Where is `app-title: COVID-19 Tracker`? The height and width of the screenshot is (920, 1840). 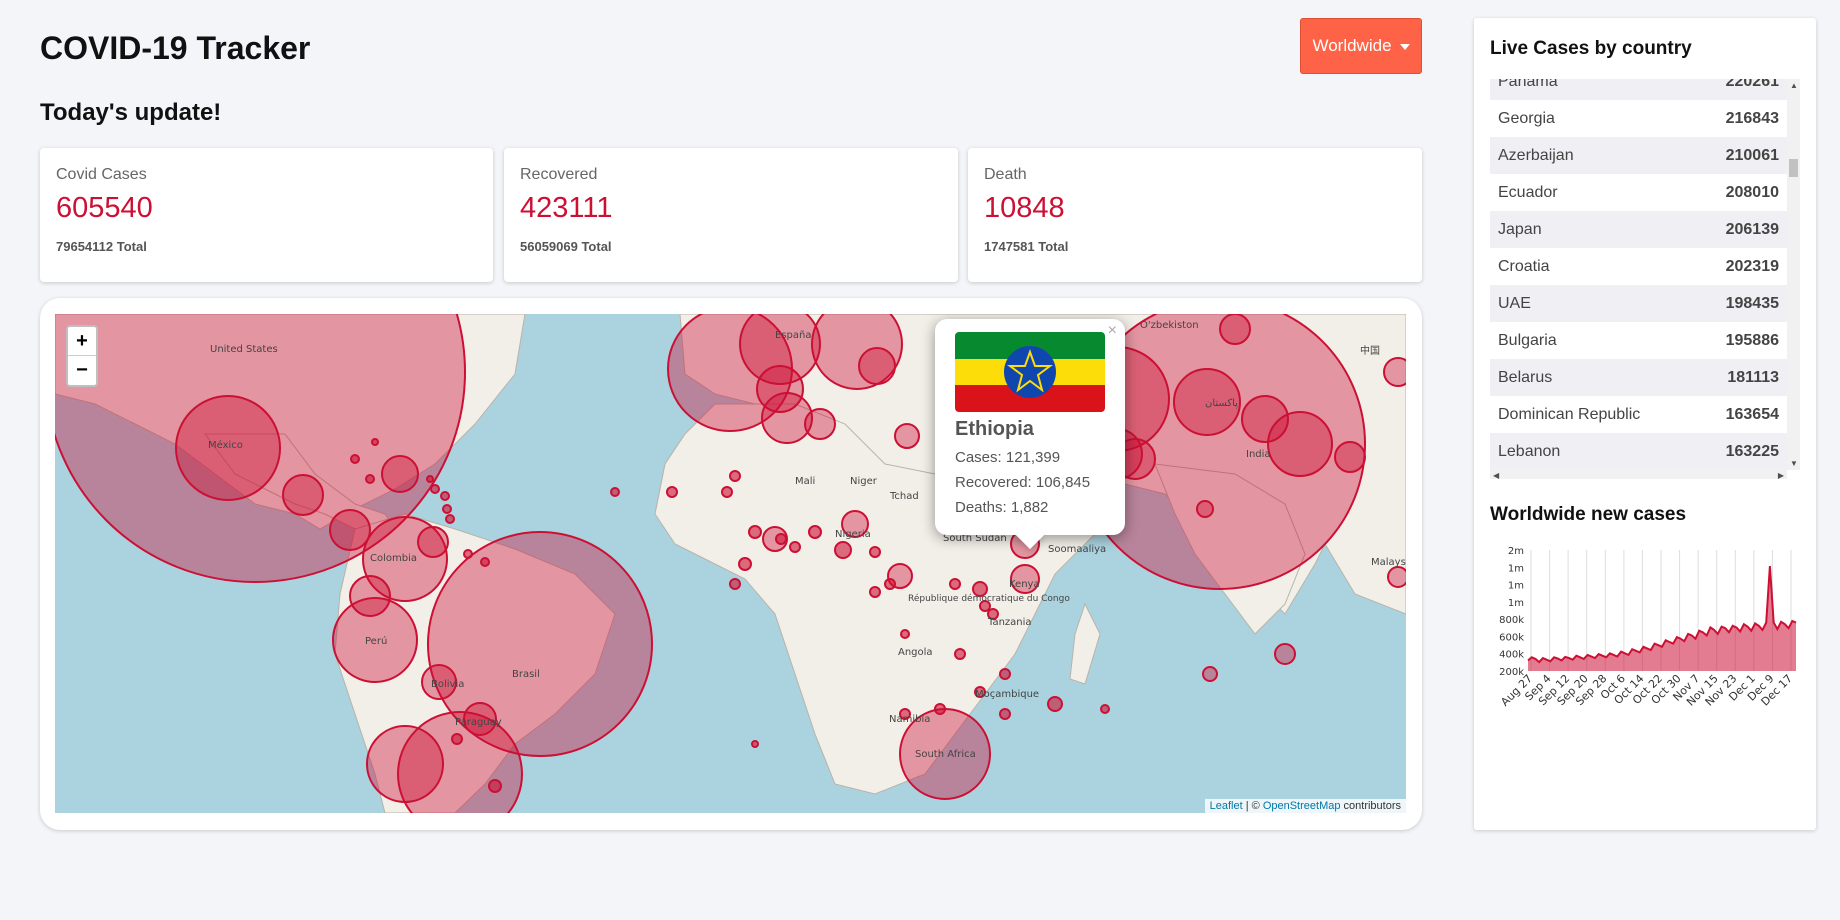 app-title: COVID-19 Tracker is located at coordinates (175, 48).